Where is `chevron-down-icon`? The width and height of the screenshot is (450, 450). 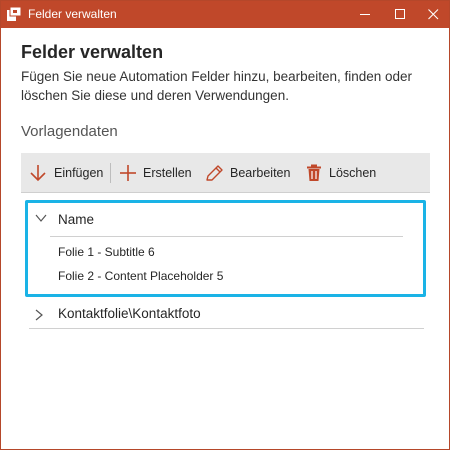 chevron-down-icon is located at coordinates (41, 218).